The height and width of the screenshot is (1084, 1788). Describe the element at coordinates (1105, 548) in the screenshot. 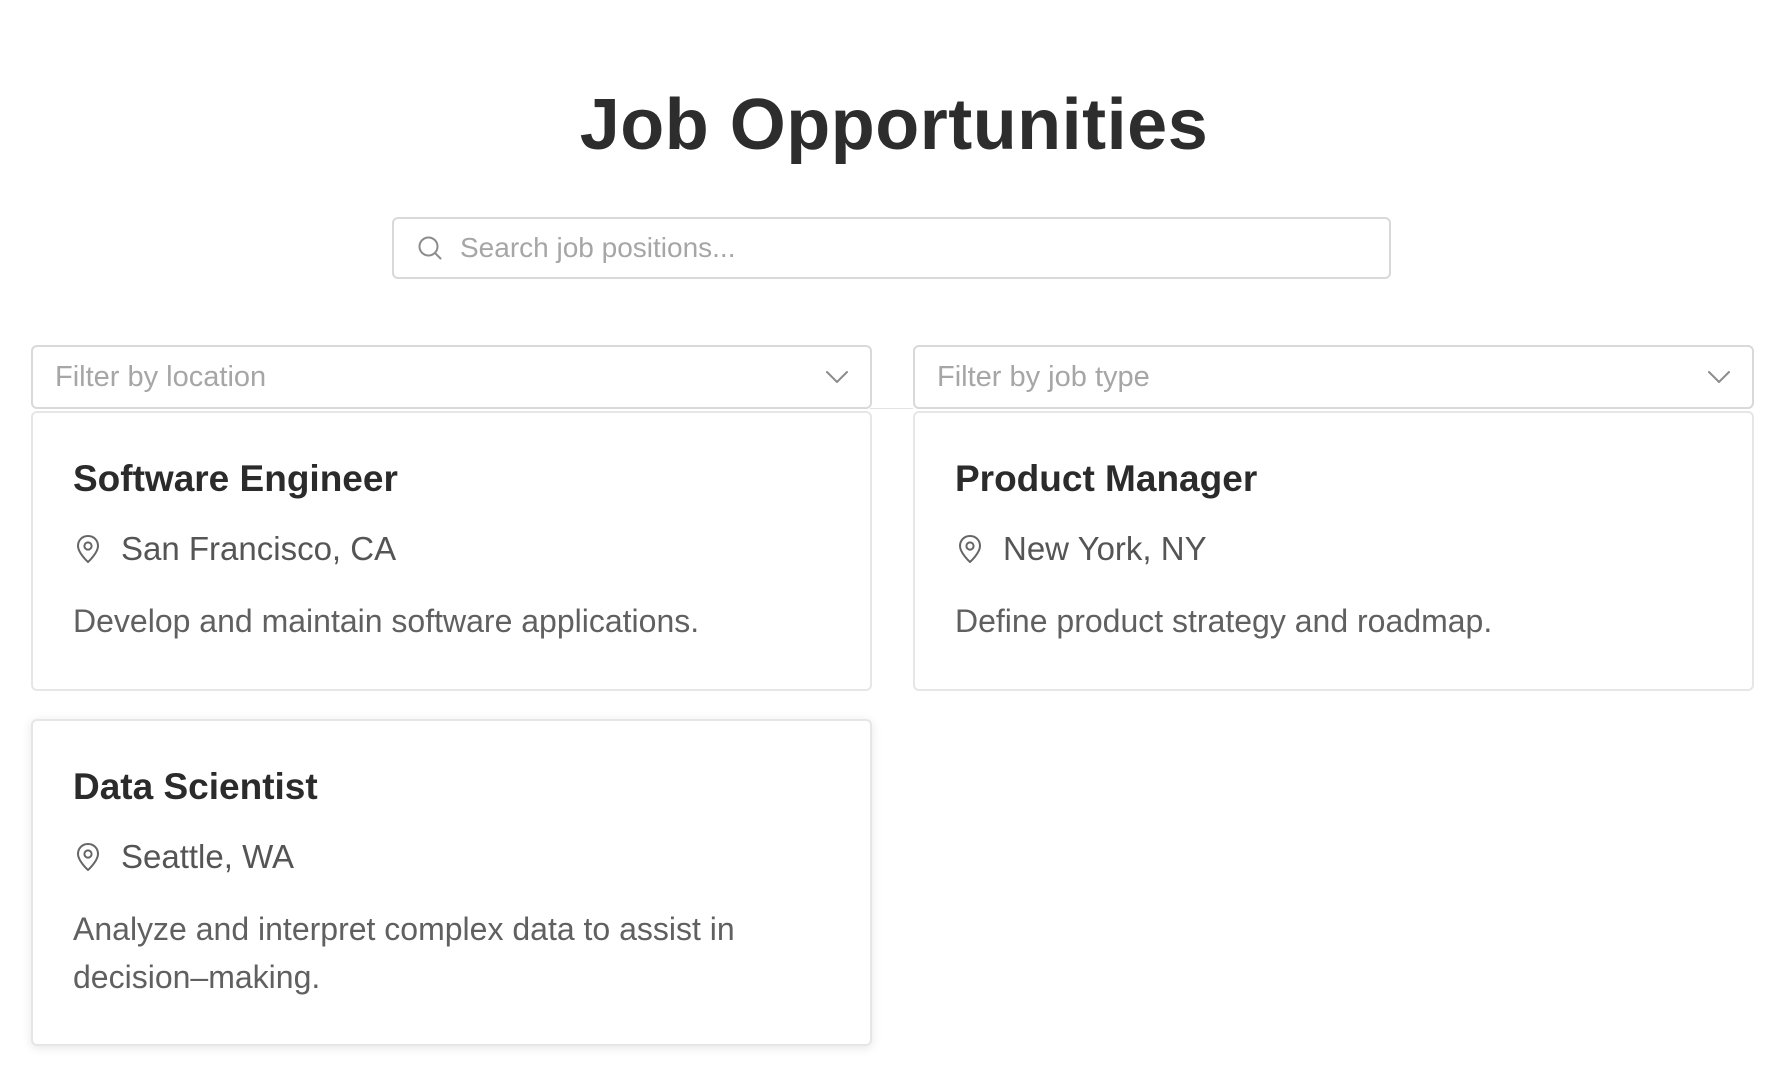

I see `location-text: New York, NY` at that location.